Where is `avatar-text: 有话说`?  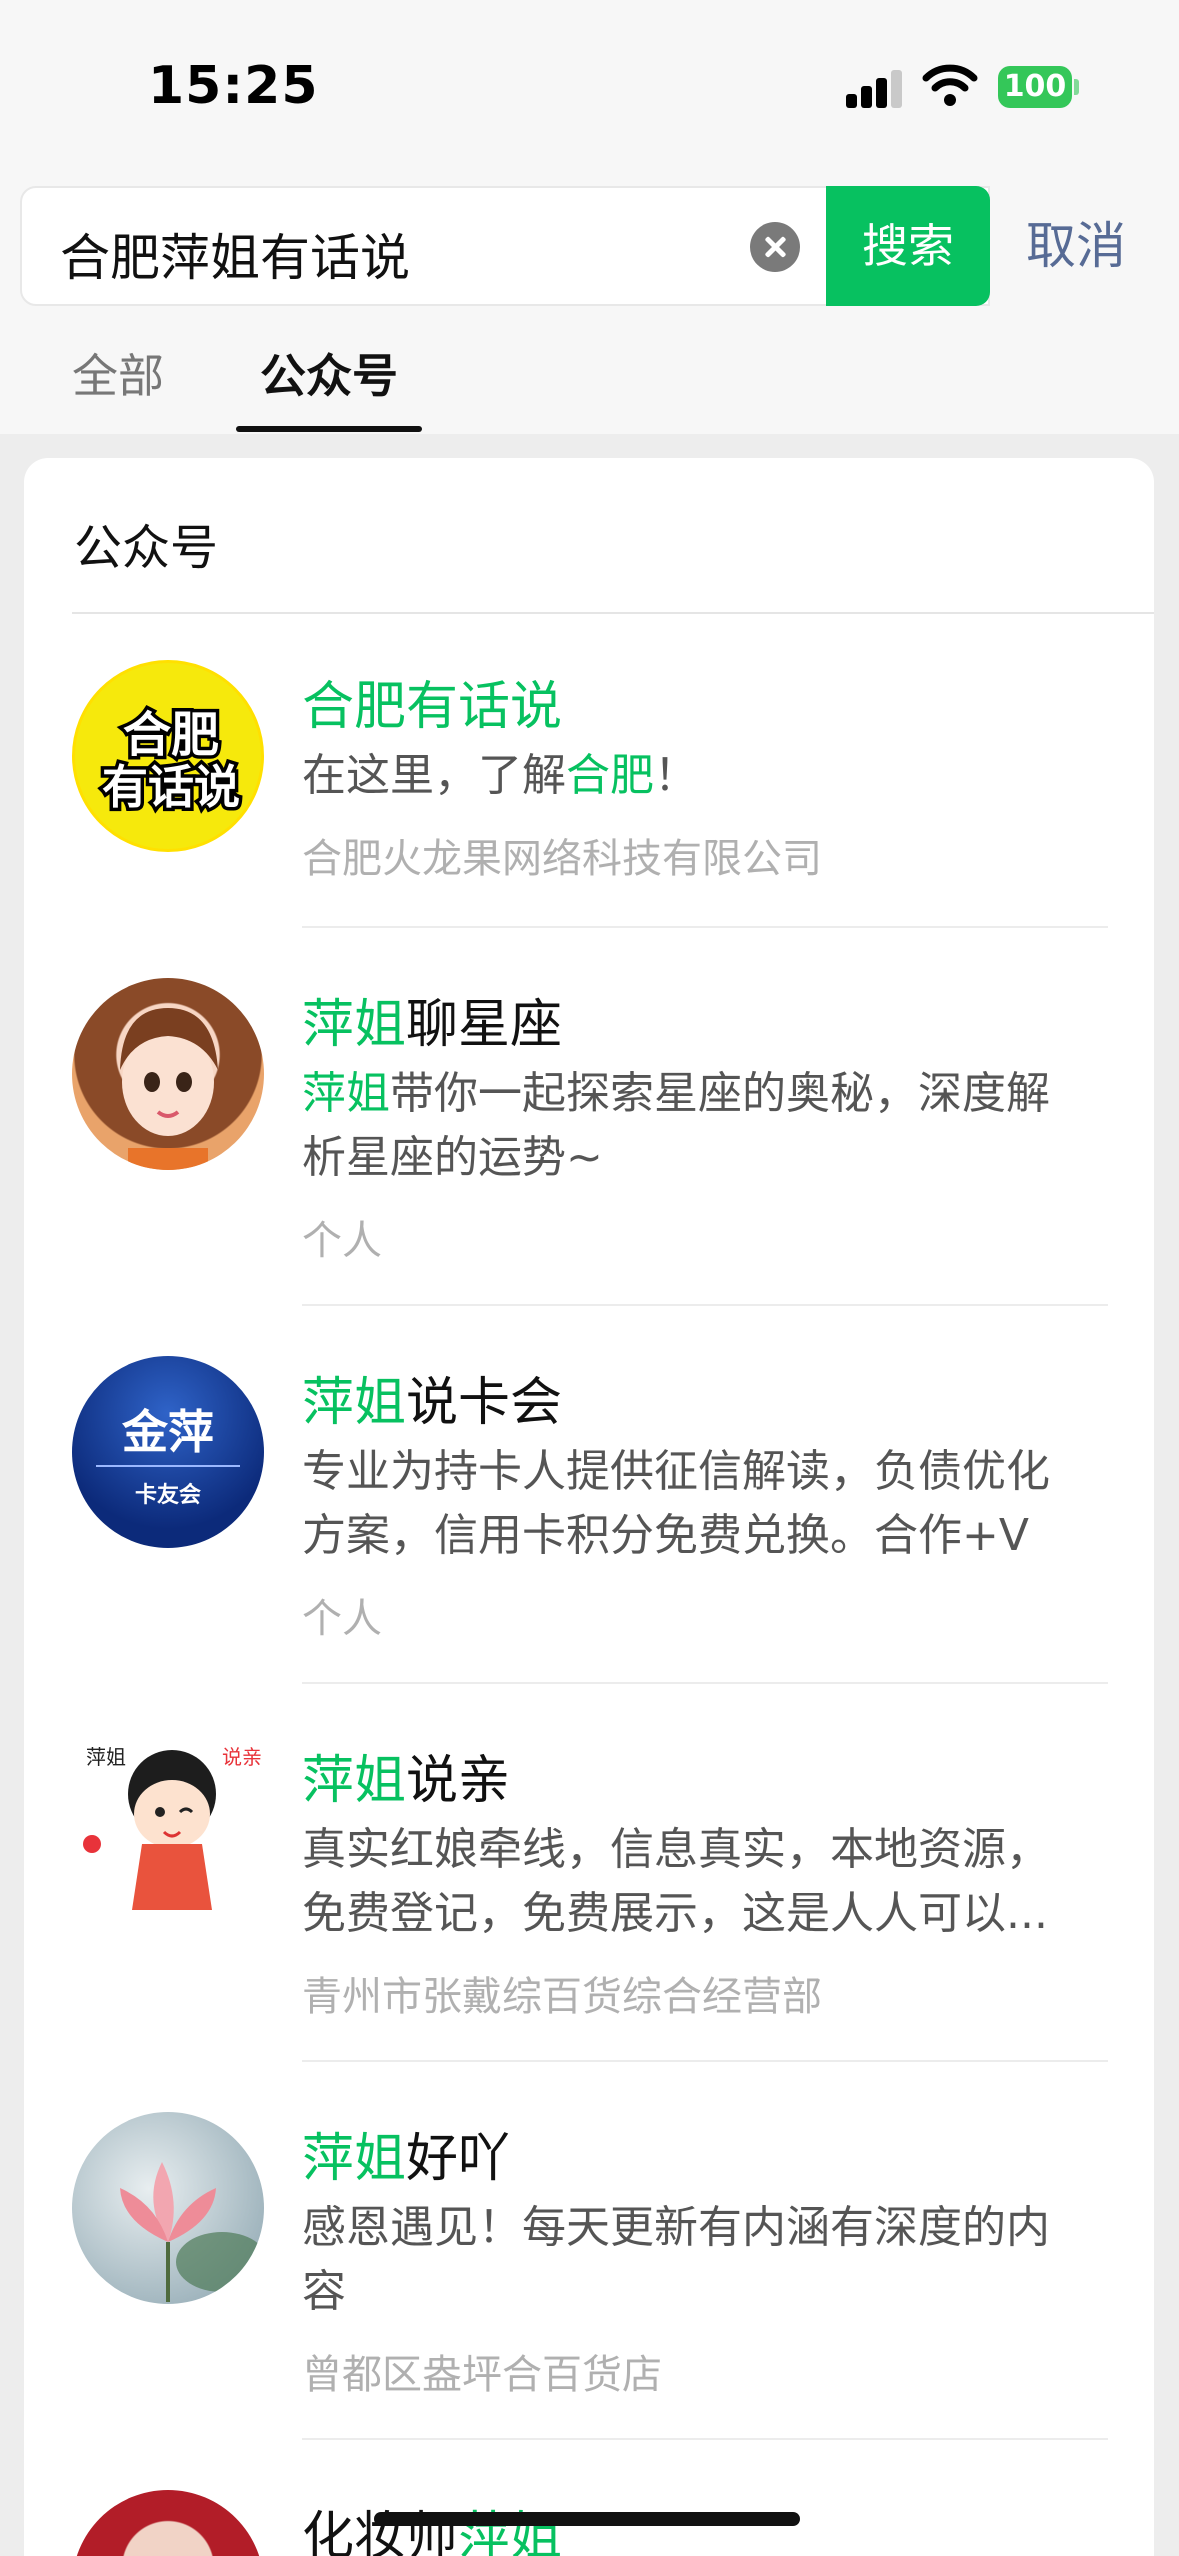
avatar-text: 有话说 is located at coordinates (171, 787).